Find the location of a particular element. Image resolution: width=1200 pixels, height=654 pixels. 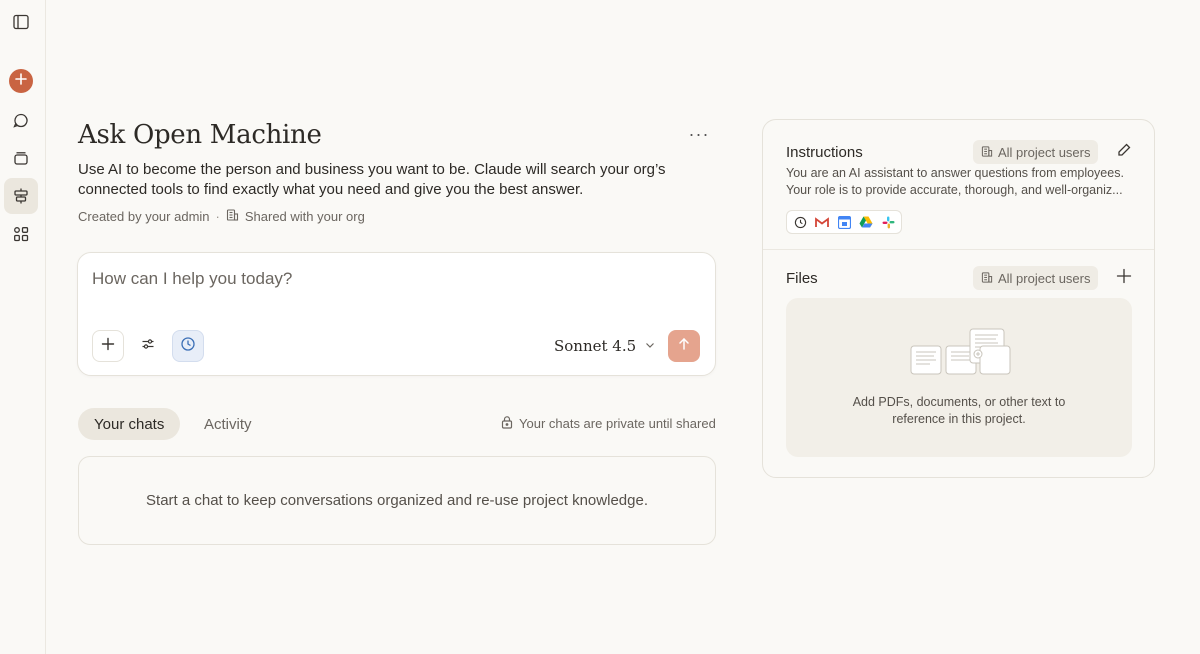

tools-button is located at coordinates (148, 346).